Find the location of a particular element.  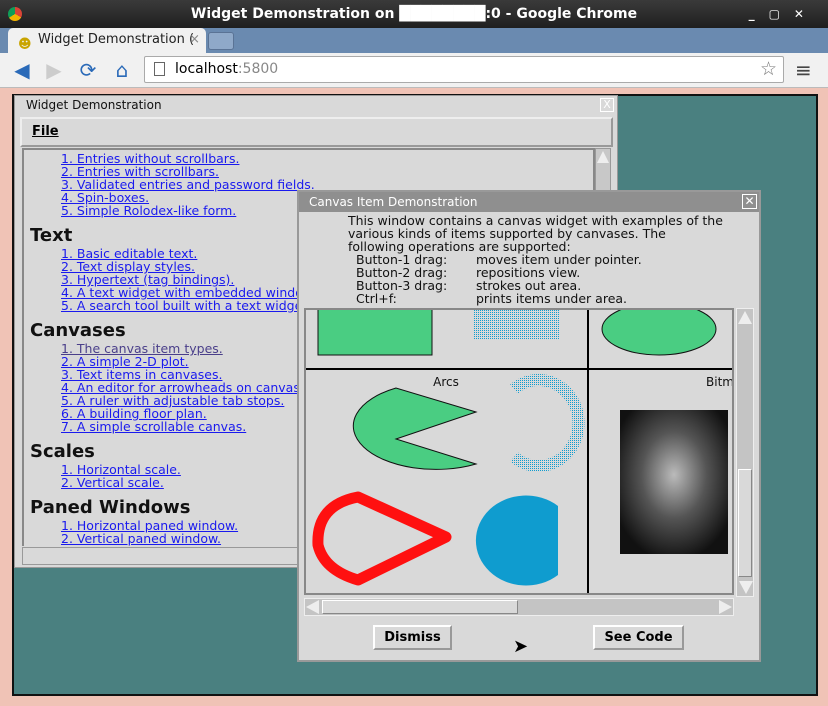

stippled-rectangle is located at coordinates (516, 325).